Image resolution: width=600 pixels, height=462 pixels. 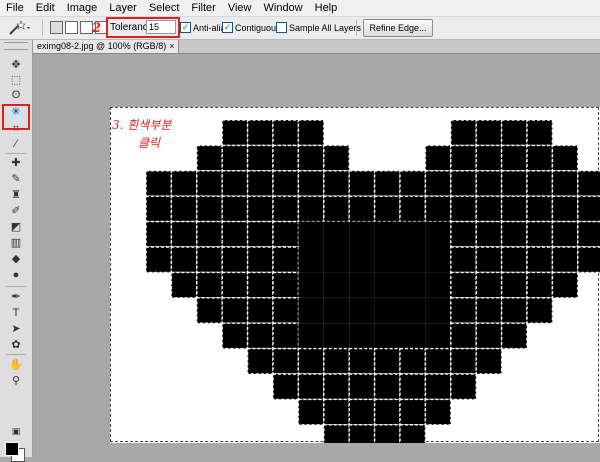 What do you see at coordinates (16, 144) in the screenshot?
I see `eyedropper-tool-icon: ∕` at bounding box center [16, 144].